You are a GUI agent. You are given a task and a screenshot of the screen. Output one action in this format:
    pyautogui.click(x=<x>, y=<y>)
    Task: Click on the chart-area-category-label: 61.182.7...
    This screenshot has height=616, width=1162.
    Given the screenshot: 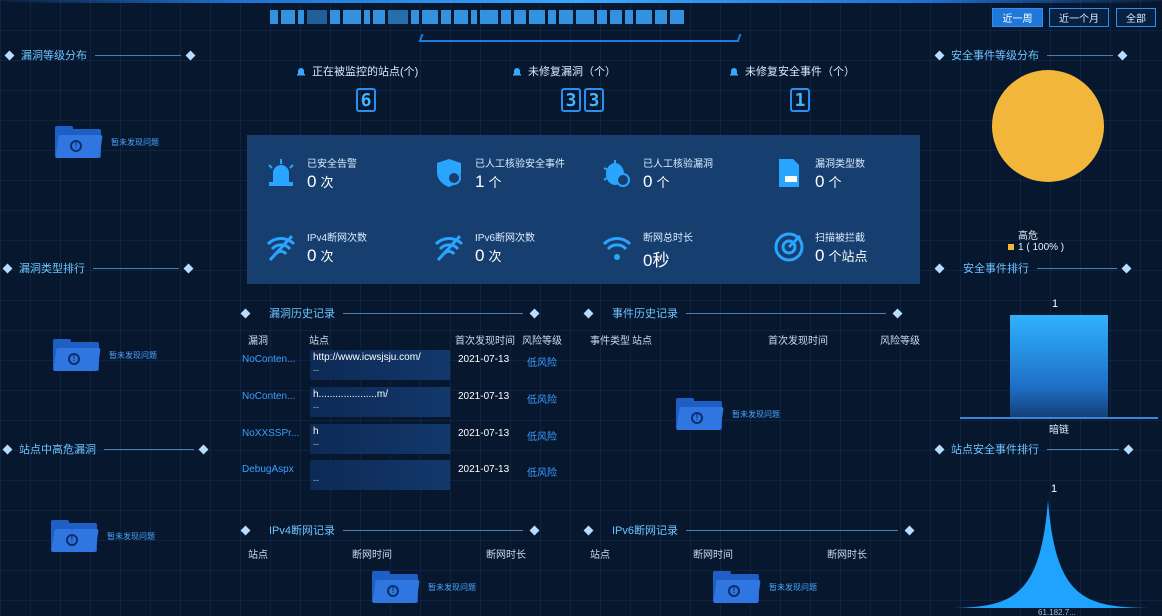 What is the action you would take?
    pyautogui.click(x=1057, y=612)
    